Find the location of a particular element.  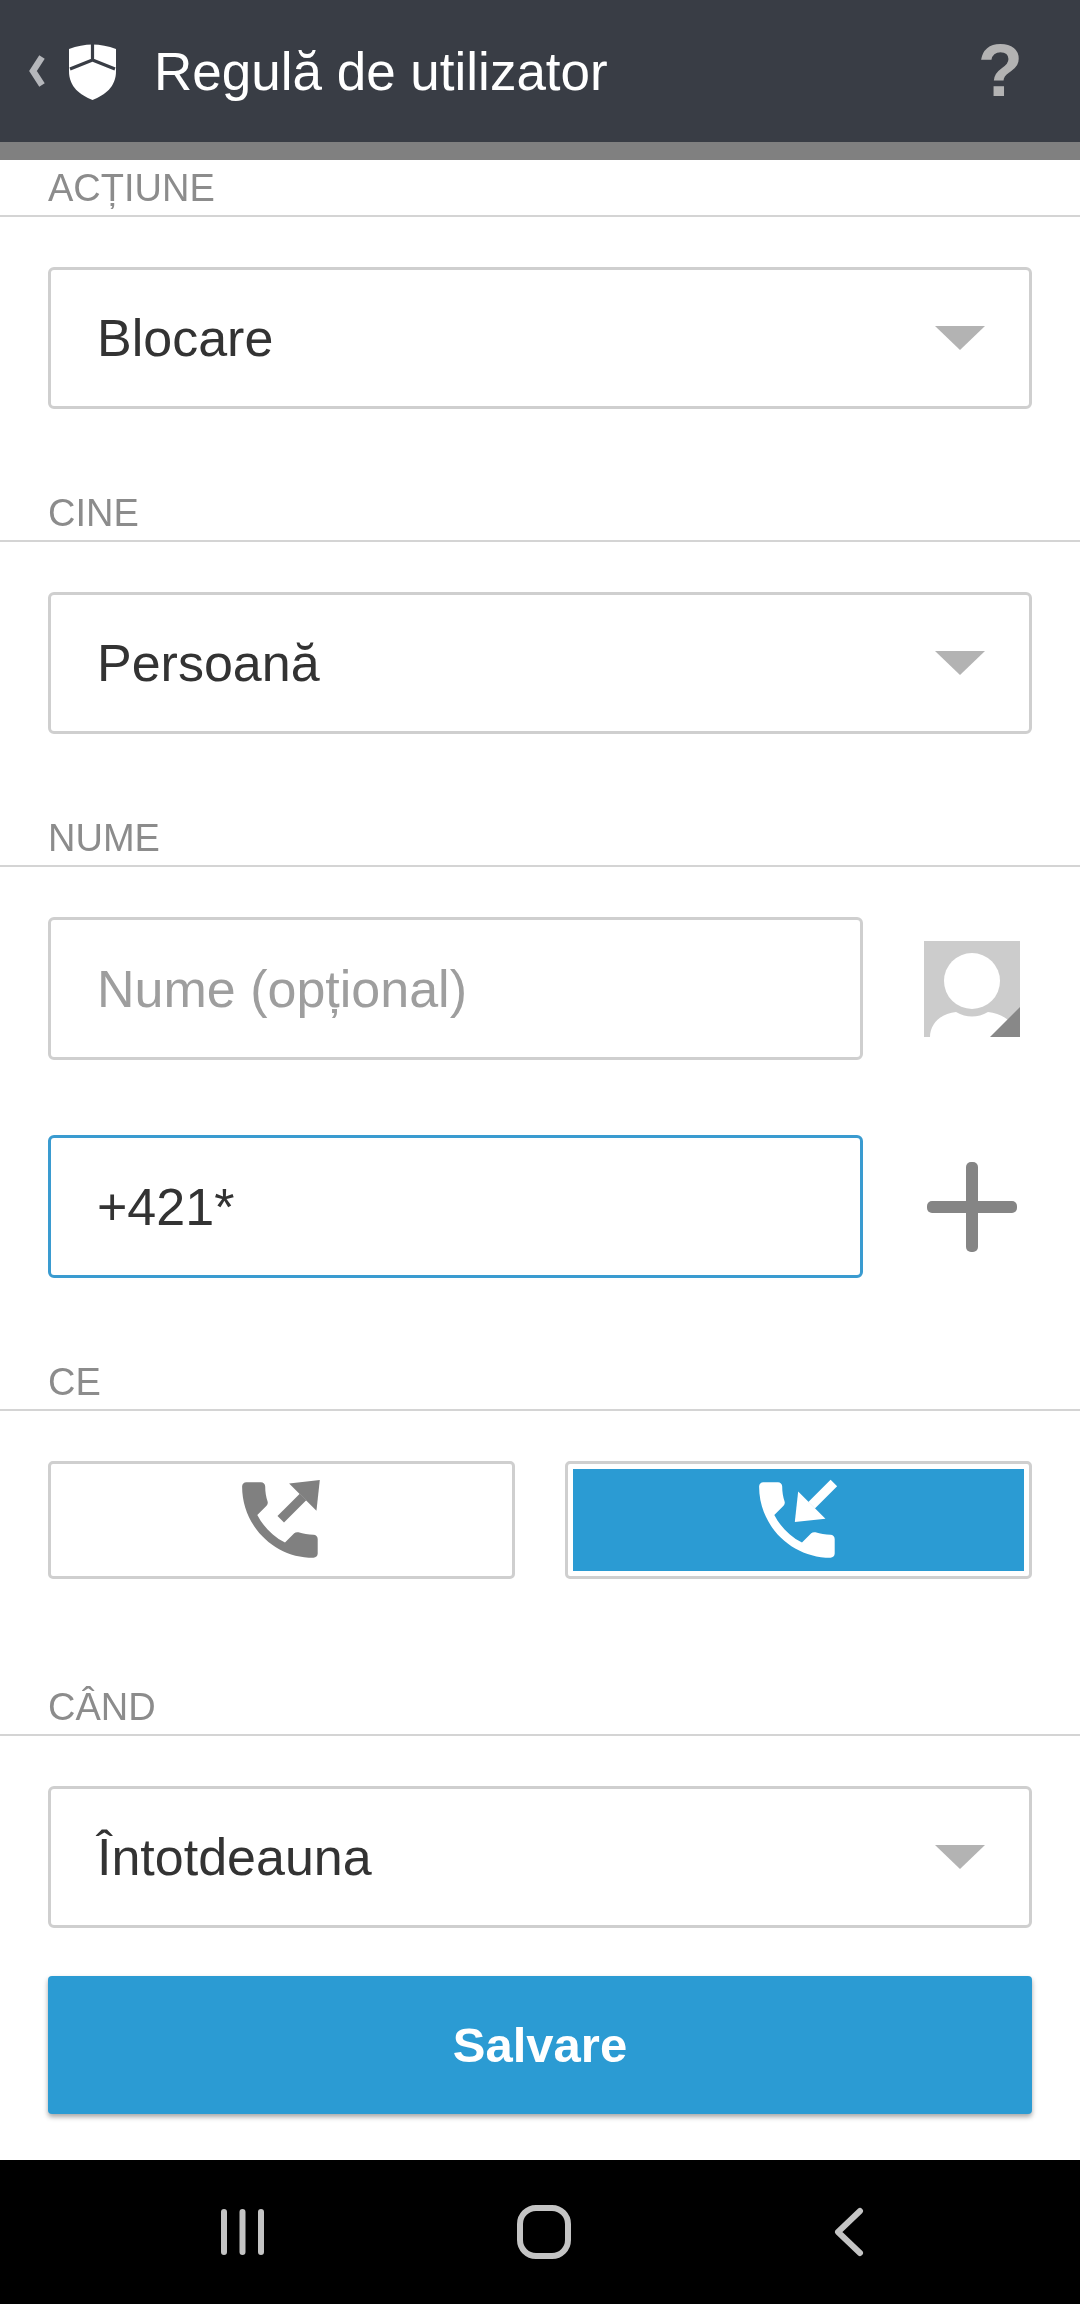

plus-icon is located at coordinates (971, 1206).